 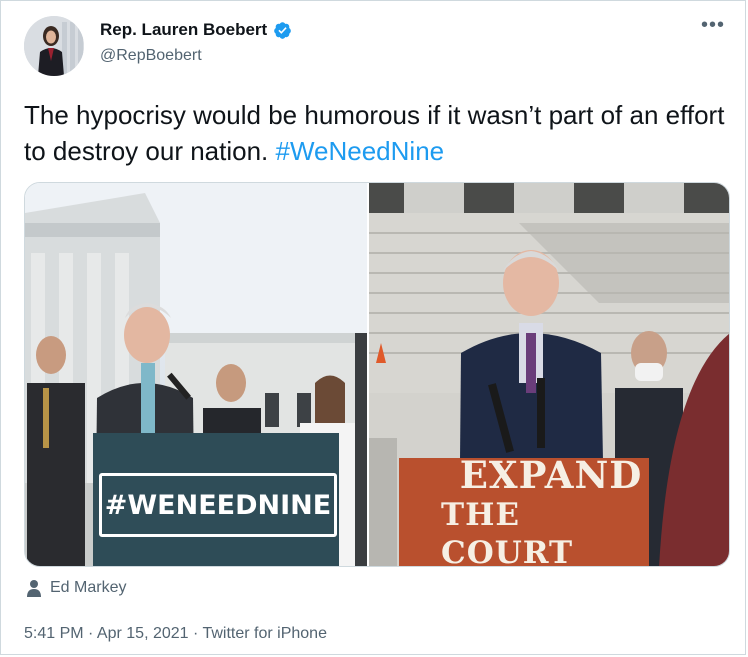 I want to click on tagged-people: Ed Markey, so click(x=76, y=588).